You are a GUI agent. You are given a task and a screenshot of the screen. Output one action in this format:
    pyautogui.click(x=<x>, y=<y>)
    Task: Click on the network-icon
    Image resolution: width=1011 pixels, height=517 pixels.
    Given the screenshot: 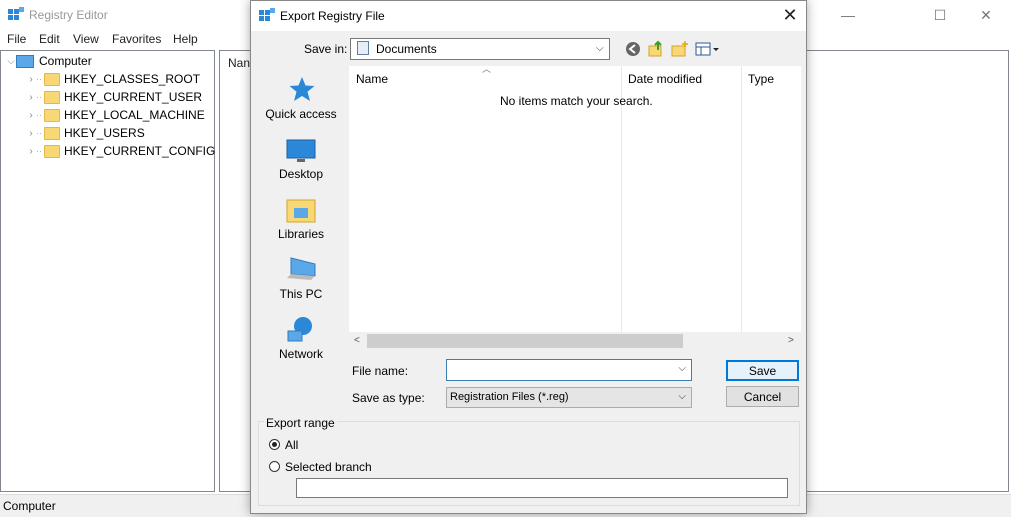 What is the action you would take?
    pyautogui.click(x=300, y=328)
    